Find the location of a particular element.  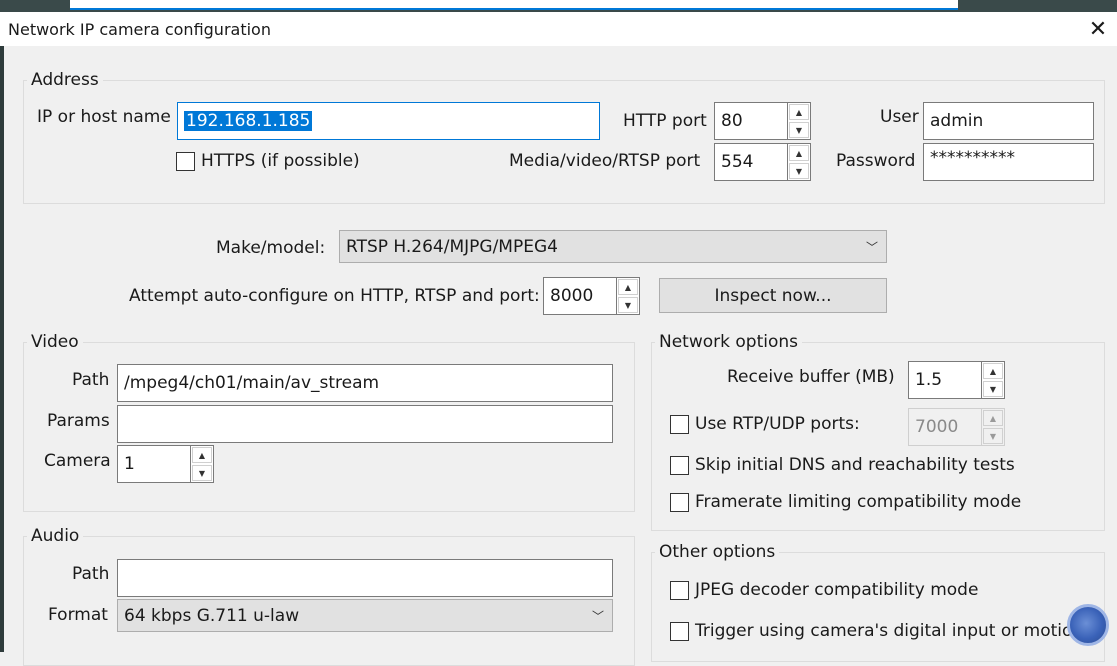

user-label: User is located at coordinates (899, 117).